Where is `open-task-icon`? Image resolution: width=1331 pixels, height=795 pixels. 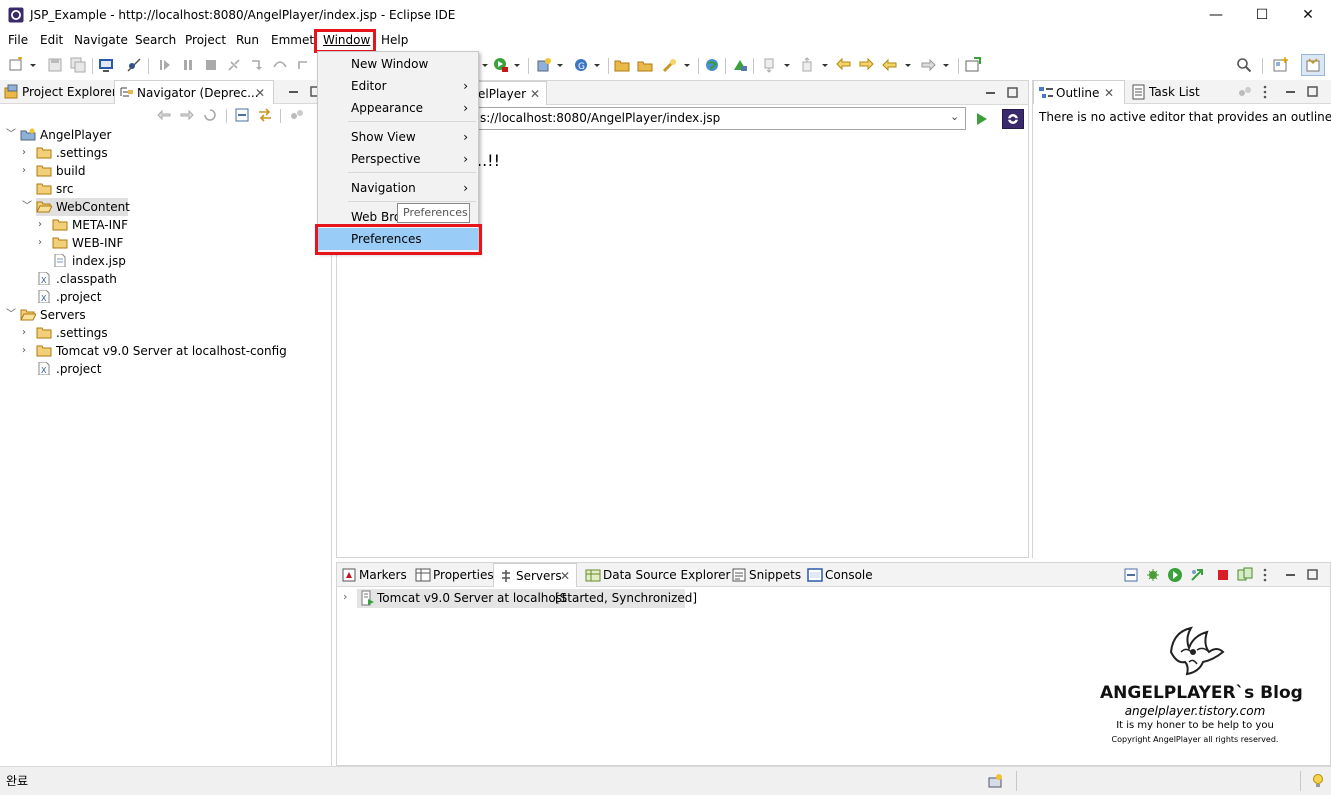
open-task-icon is located at coordinates (645, 65).